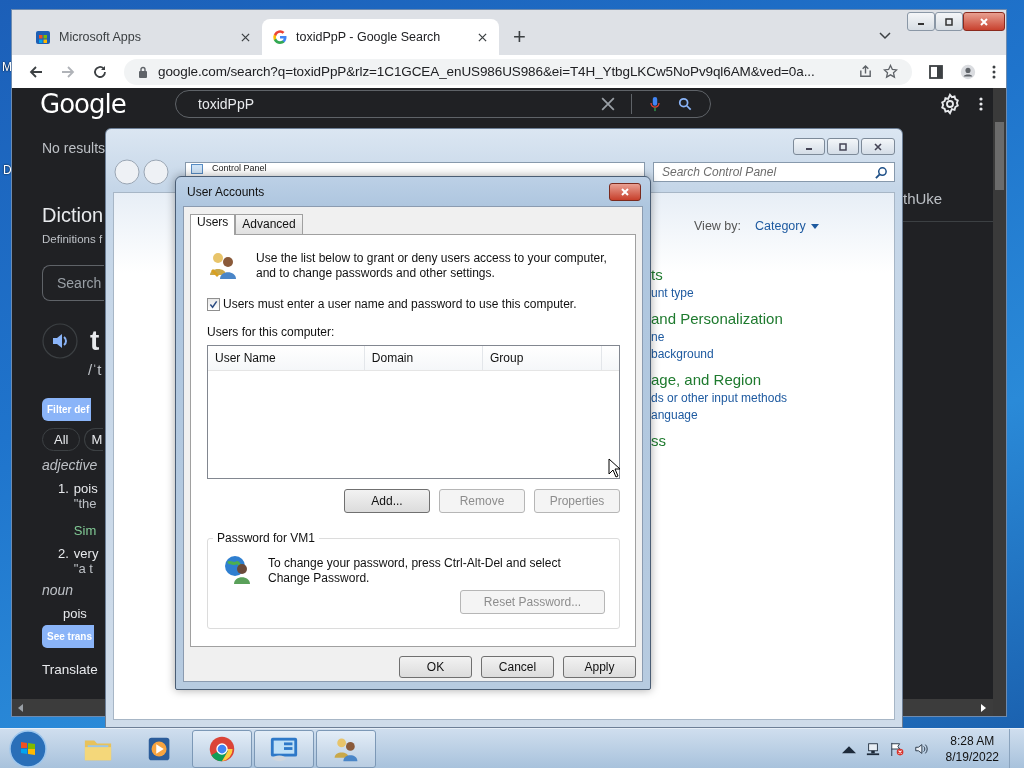 The height and width of the screenshot is (768, 1024). What do you see at coordinates (608, 104) in the screenshot?
I see `clear-icon` at bounding box center [608, 104].